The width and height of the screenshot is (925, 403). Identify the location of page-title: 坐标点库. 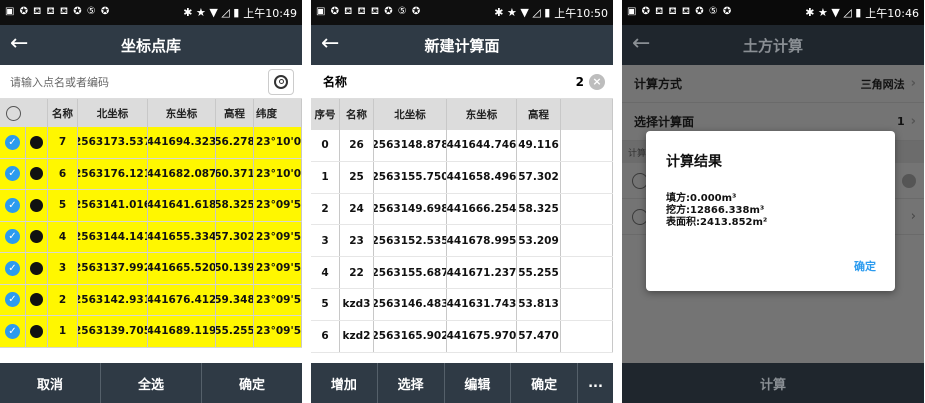
(150, 45).